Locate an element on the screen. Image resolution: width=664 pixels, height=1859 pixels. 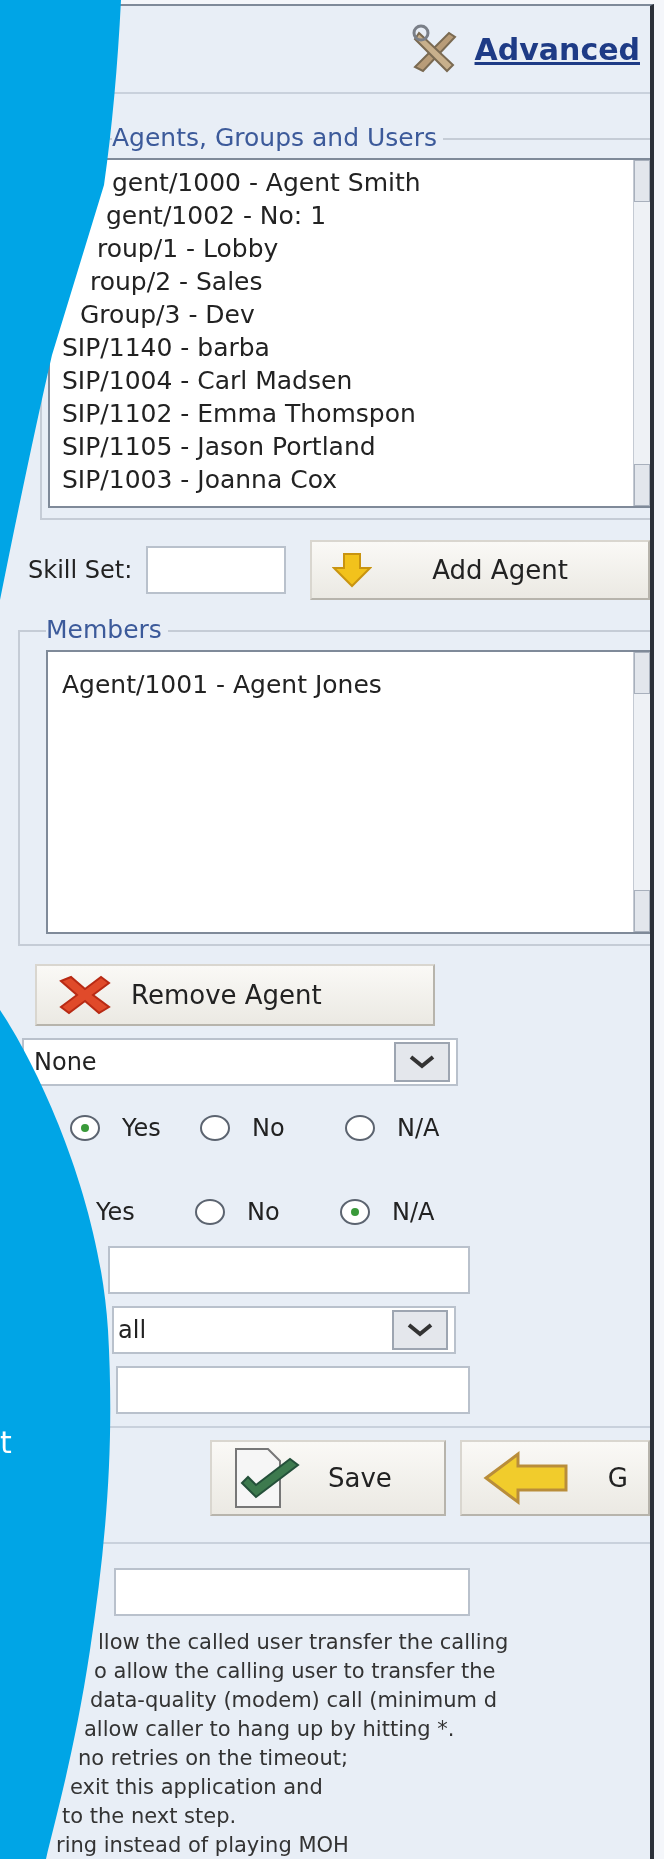
field-label: Skill Set: is located at coordinates (80, 570).